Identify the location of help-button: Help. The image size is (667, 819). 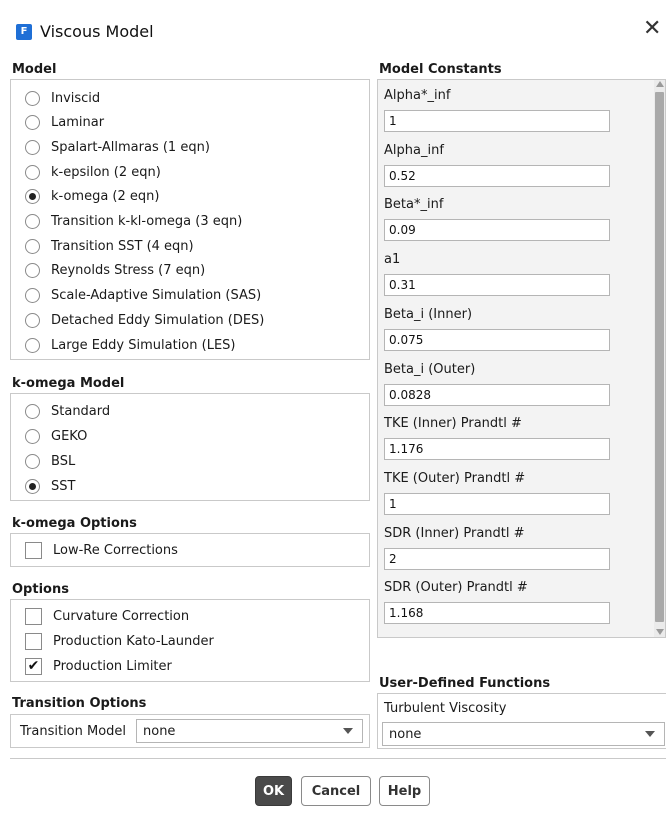
(404, 791).